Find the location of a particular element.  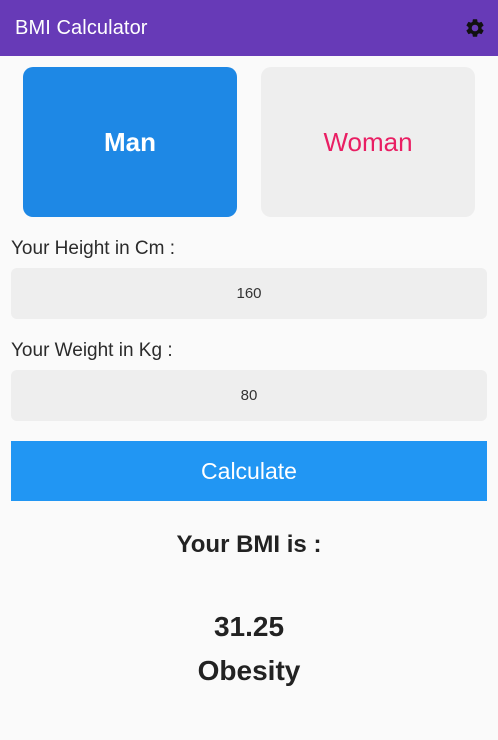

height-label: Your Height in Cm : is located at coordinates (93, 248).